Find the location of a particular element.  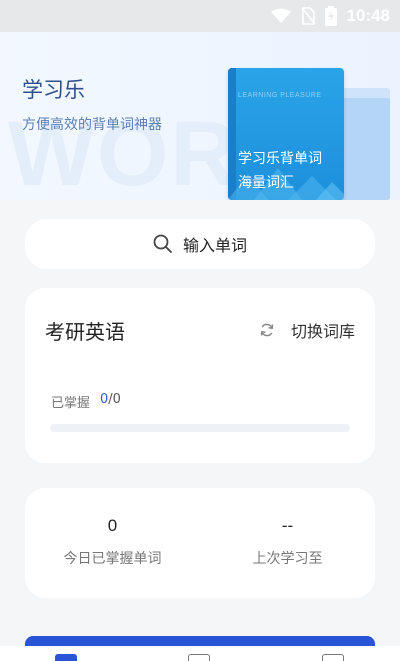

mastery-progress-bar is located at coordinates (200, 428).